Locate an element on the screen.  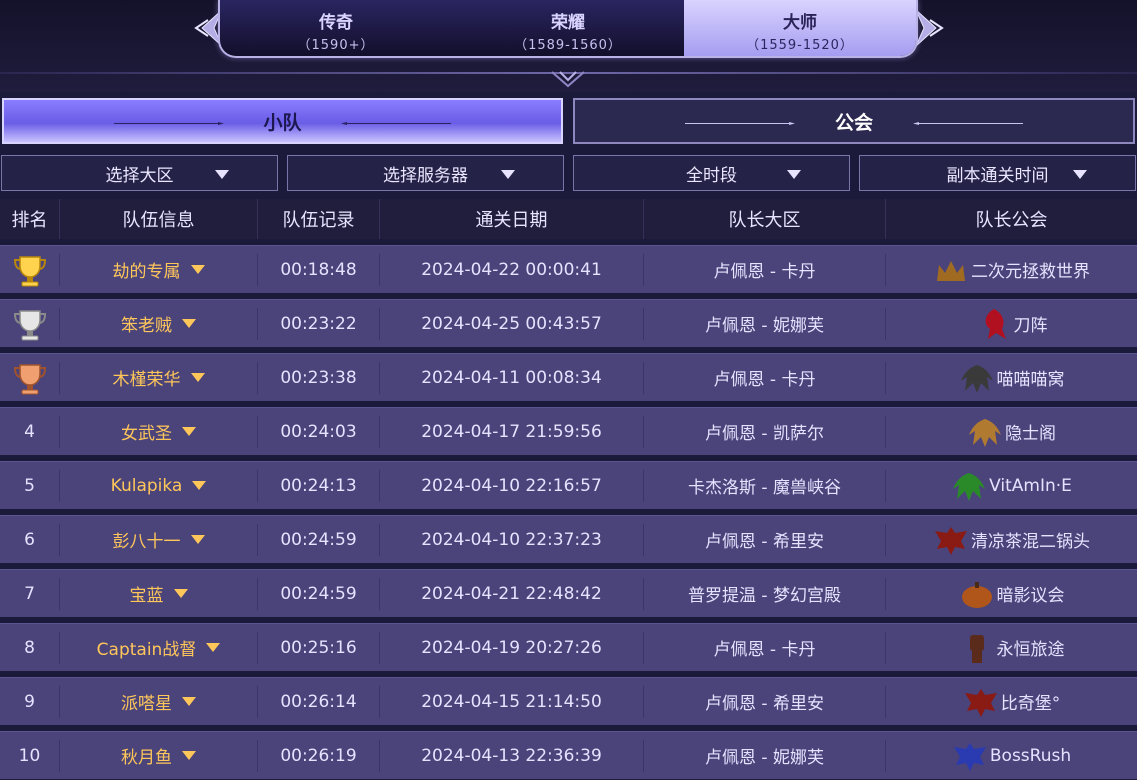
clear-date: 2024-04-10 22:16:57 is located at coordinates (512, 485).